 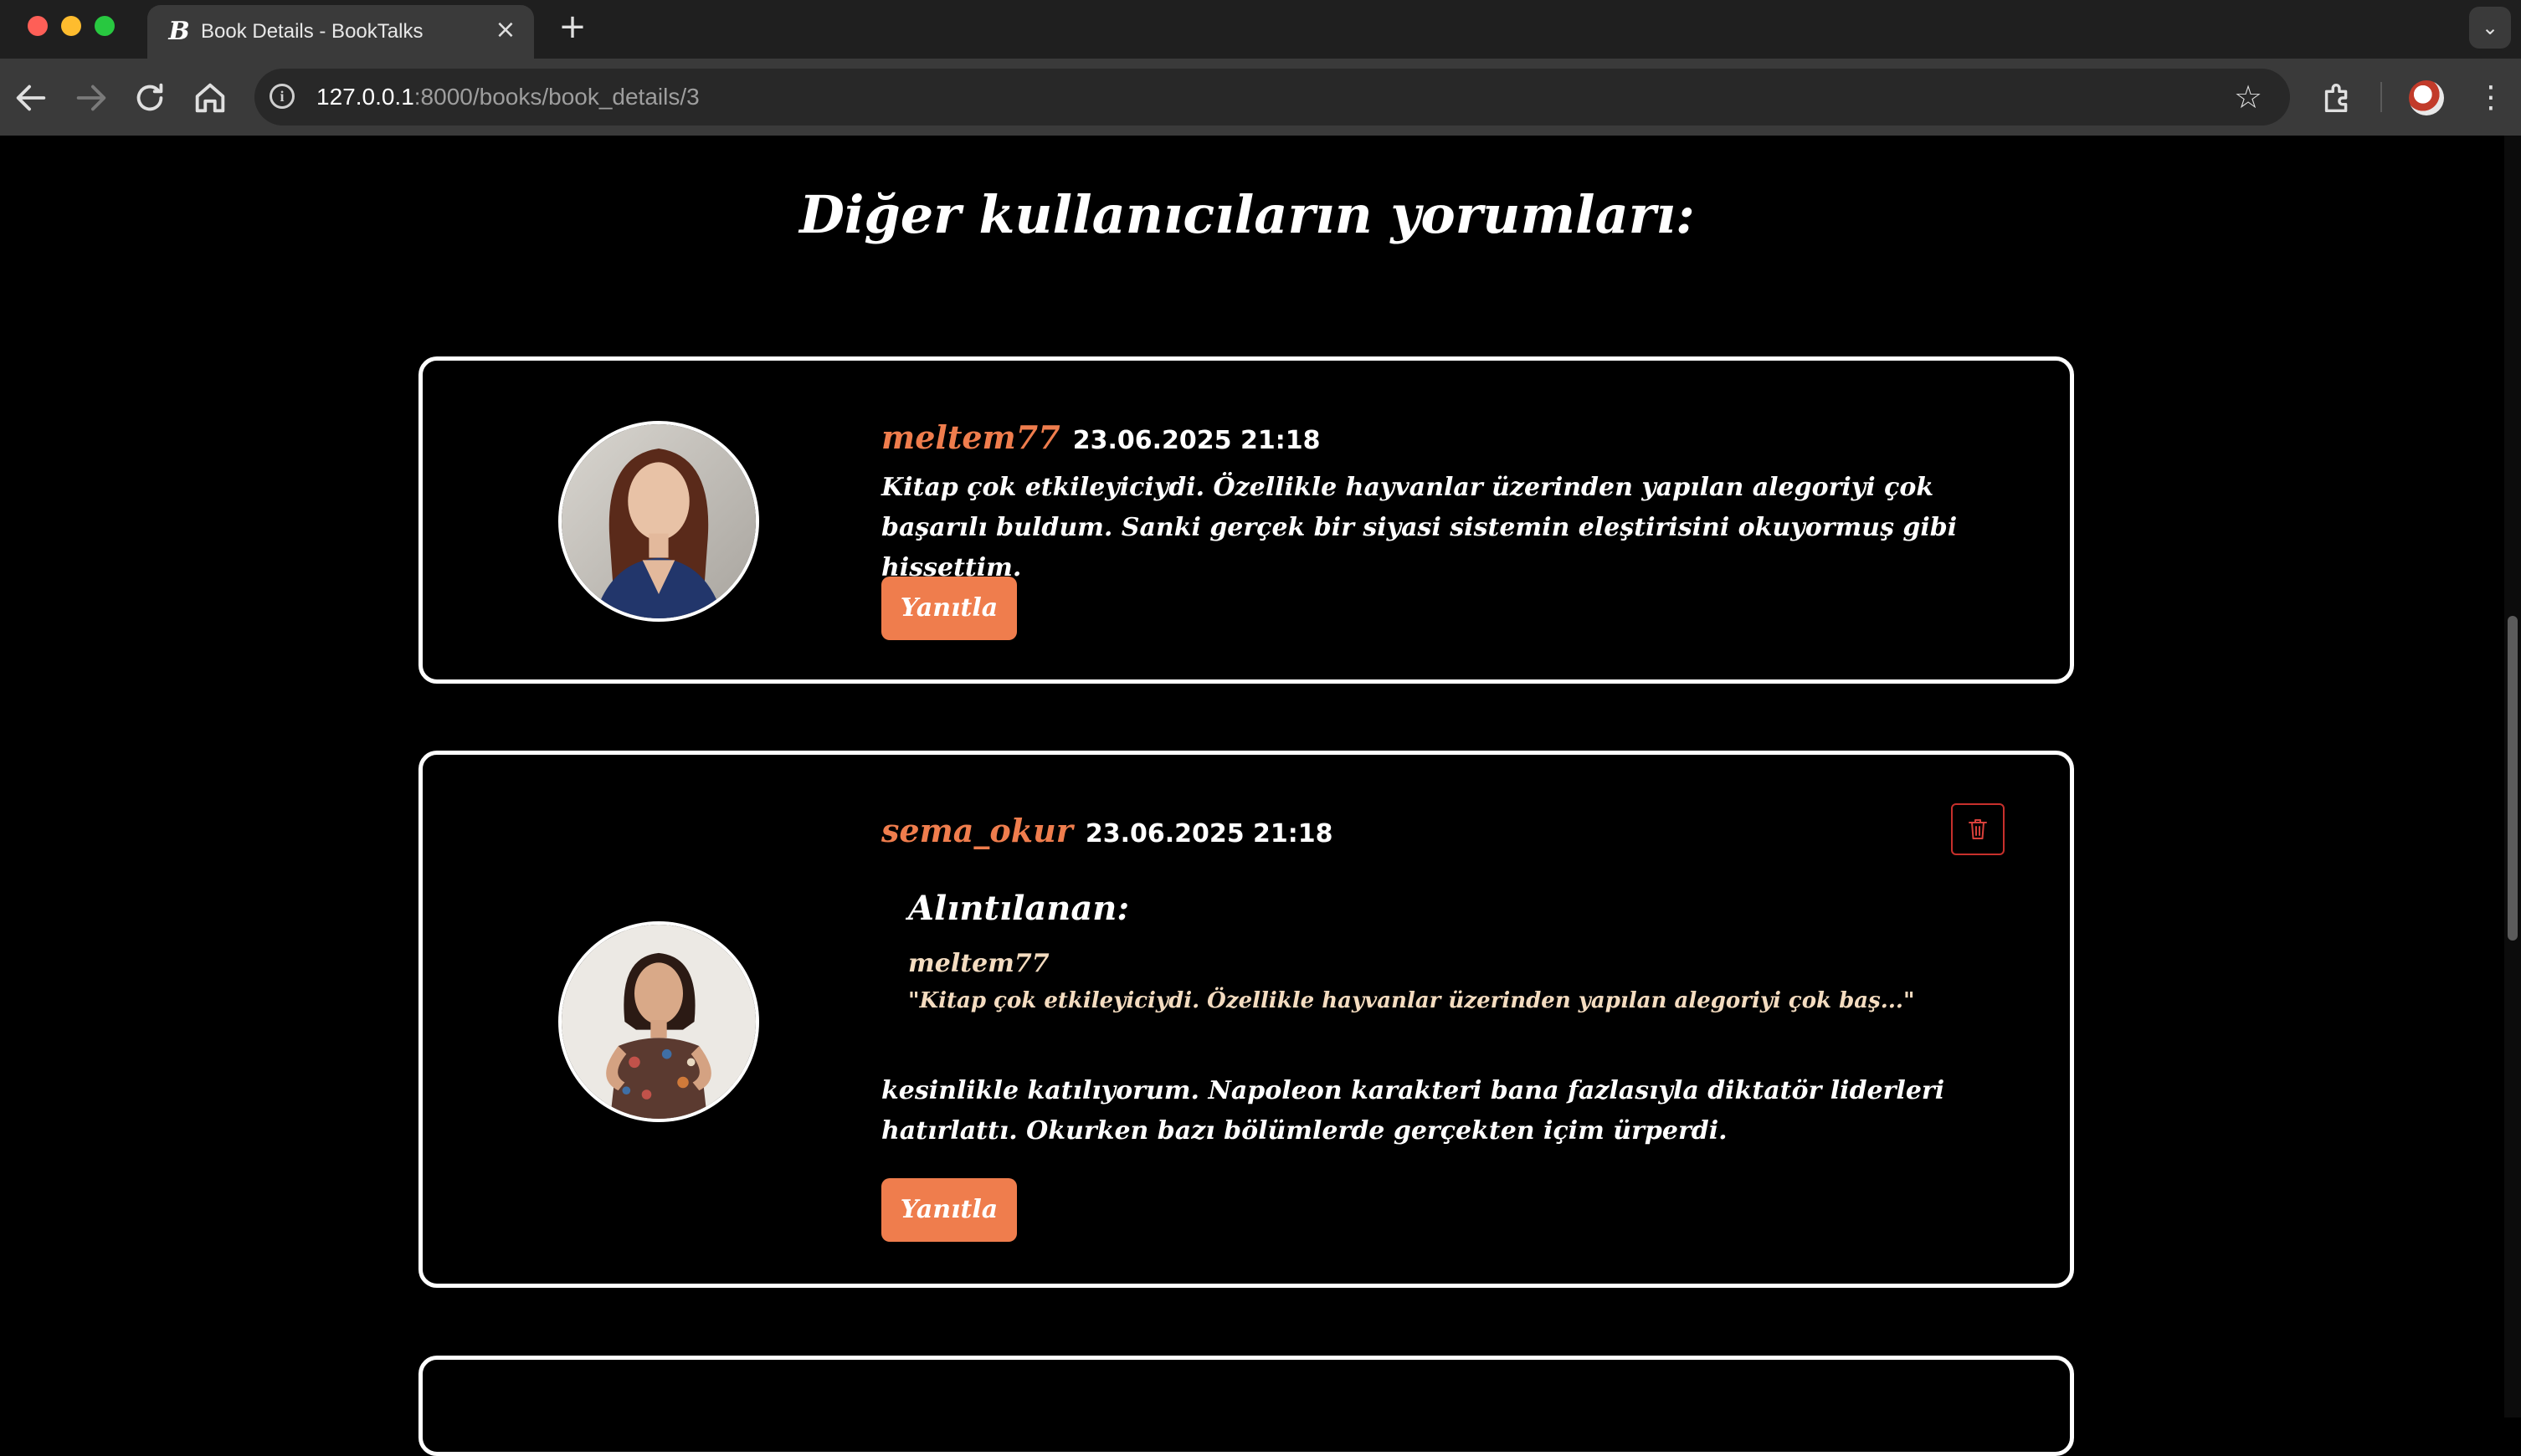 What do you see at coordinates (2248, 97) in the screenshot?
I see `bookmark-star-icon: ☆` at bounding box center [2248, 97].